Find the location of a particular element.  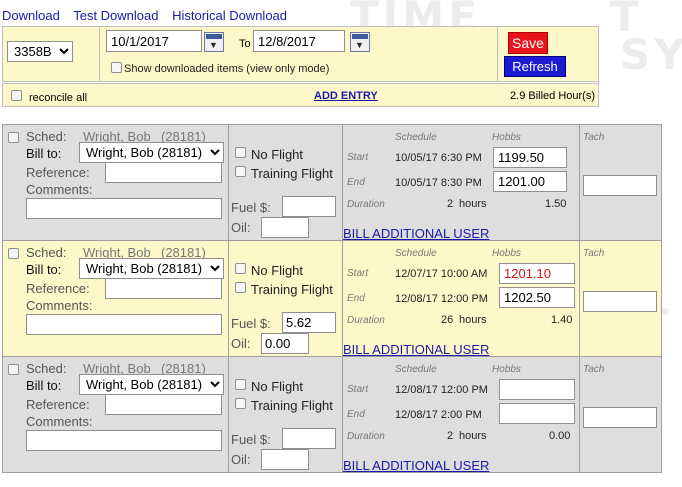

reconcile-all-label: reconcile all is located at coordinates (58, 98).